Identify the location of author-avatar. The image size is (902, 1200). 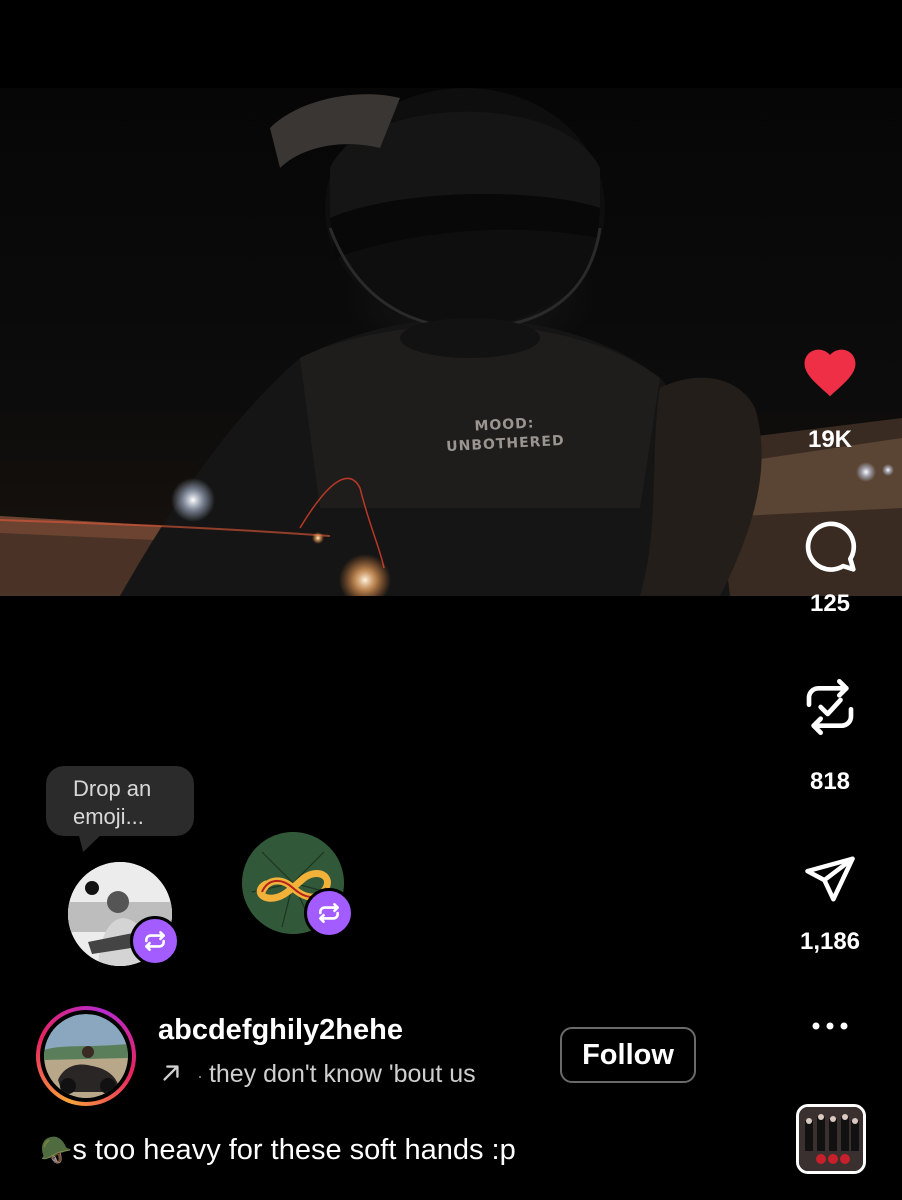
(86, 1056).